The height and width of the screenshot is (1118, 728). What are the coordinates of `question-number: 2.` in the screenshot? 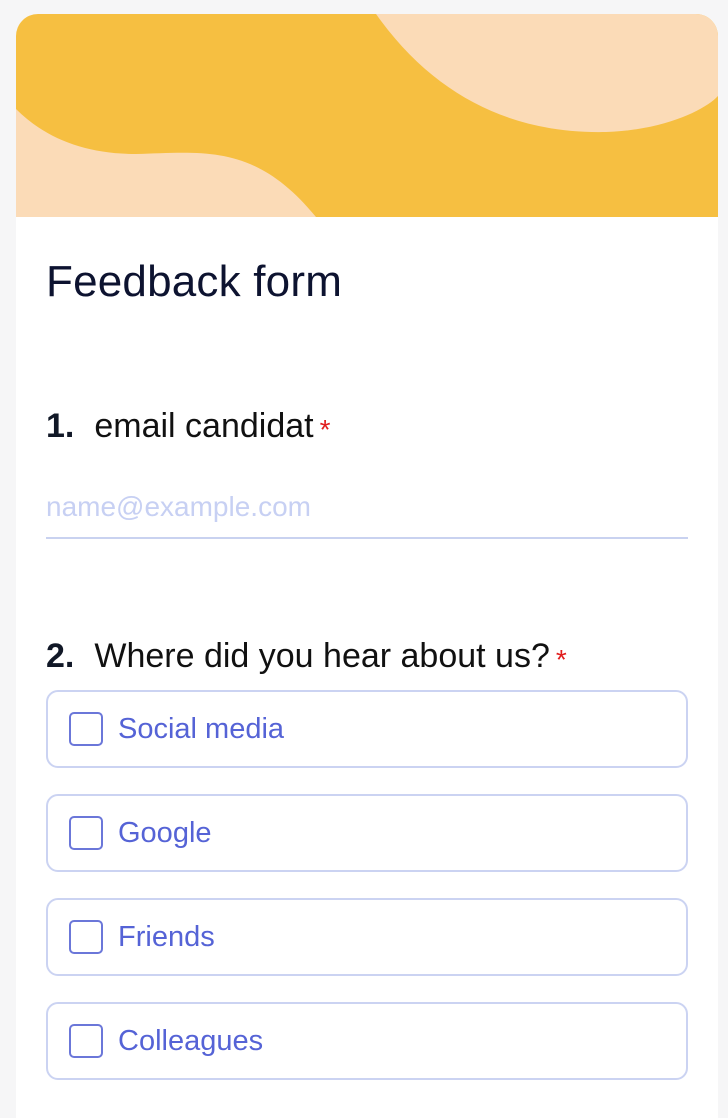 It's located at (60, 656).